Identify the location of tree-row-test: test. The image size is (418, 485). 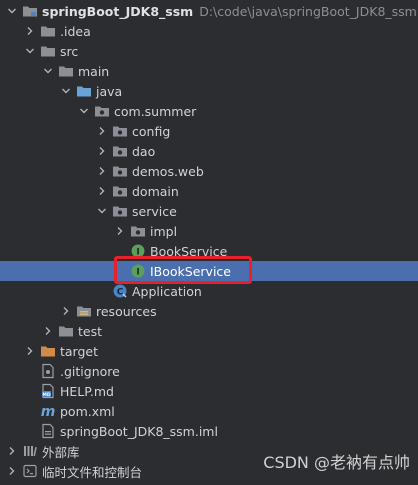
(209, 331).